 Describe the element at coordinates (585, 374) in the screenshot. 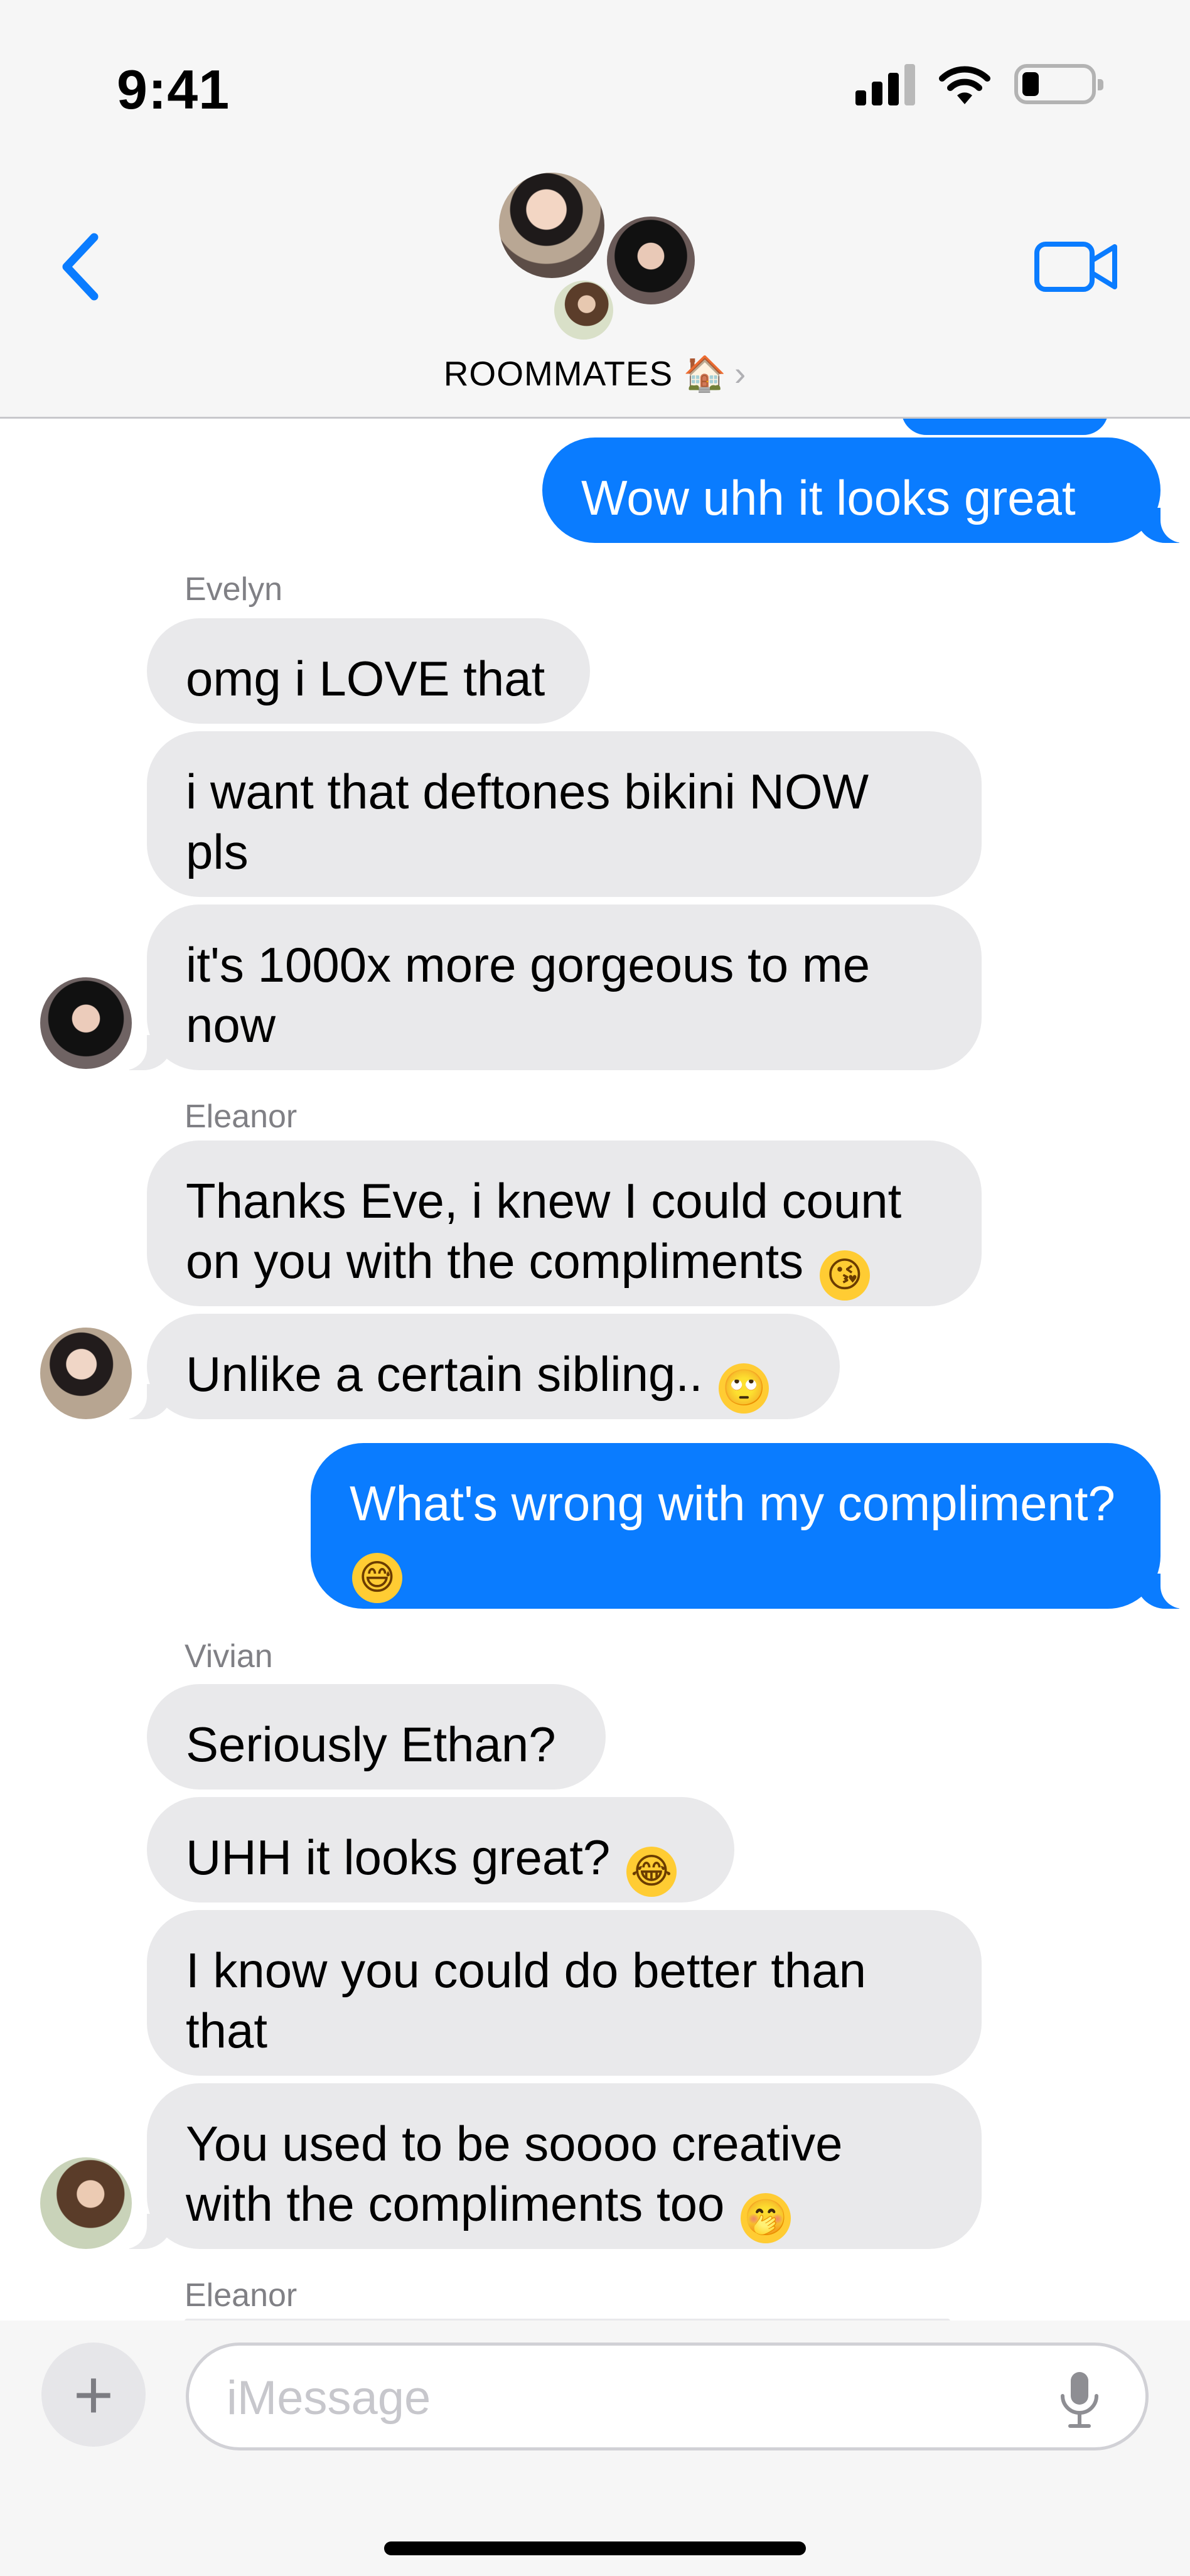

I see `group-name-label: ROOMMATES 🏠` at that location.